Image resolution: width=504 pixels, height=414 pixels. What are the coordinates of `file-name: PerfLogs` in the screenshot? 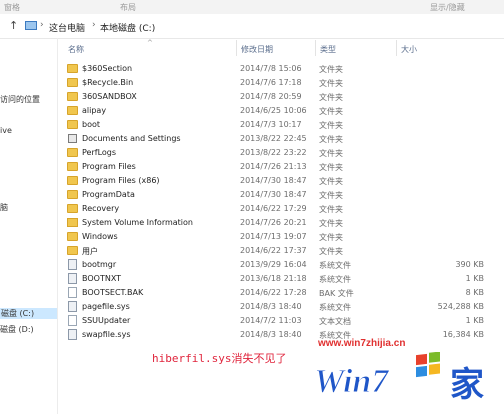 It's located at (99, 152).